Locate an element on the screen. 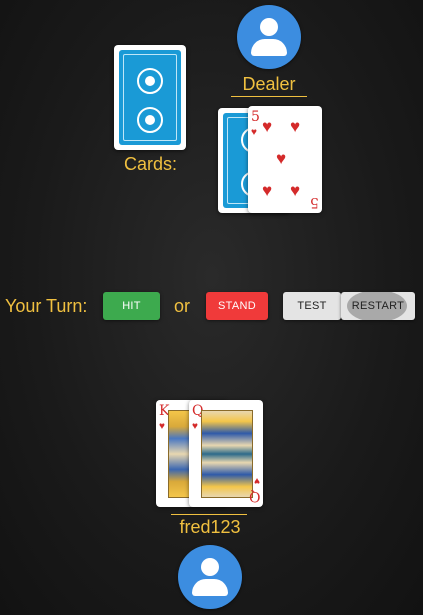  player-avatar is located at coordinates (210, 577).